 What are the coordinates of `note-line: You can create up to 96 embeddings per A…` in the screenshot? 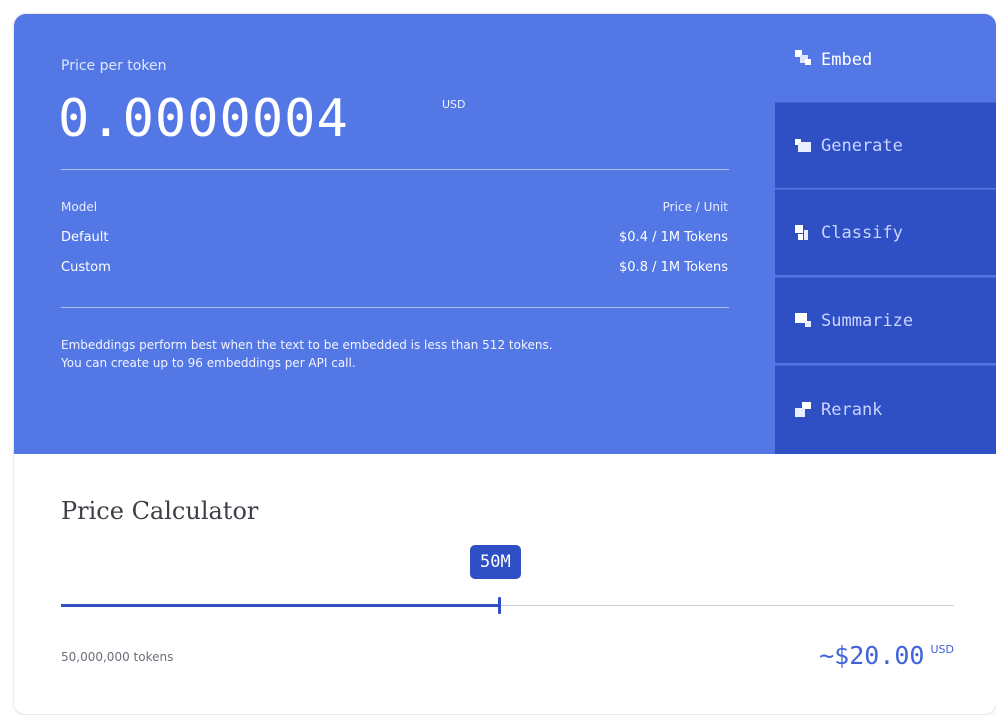 It's located at (208, 363).